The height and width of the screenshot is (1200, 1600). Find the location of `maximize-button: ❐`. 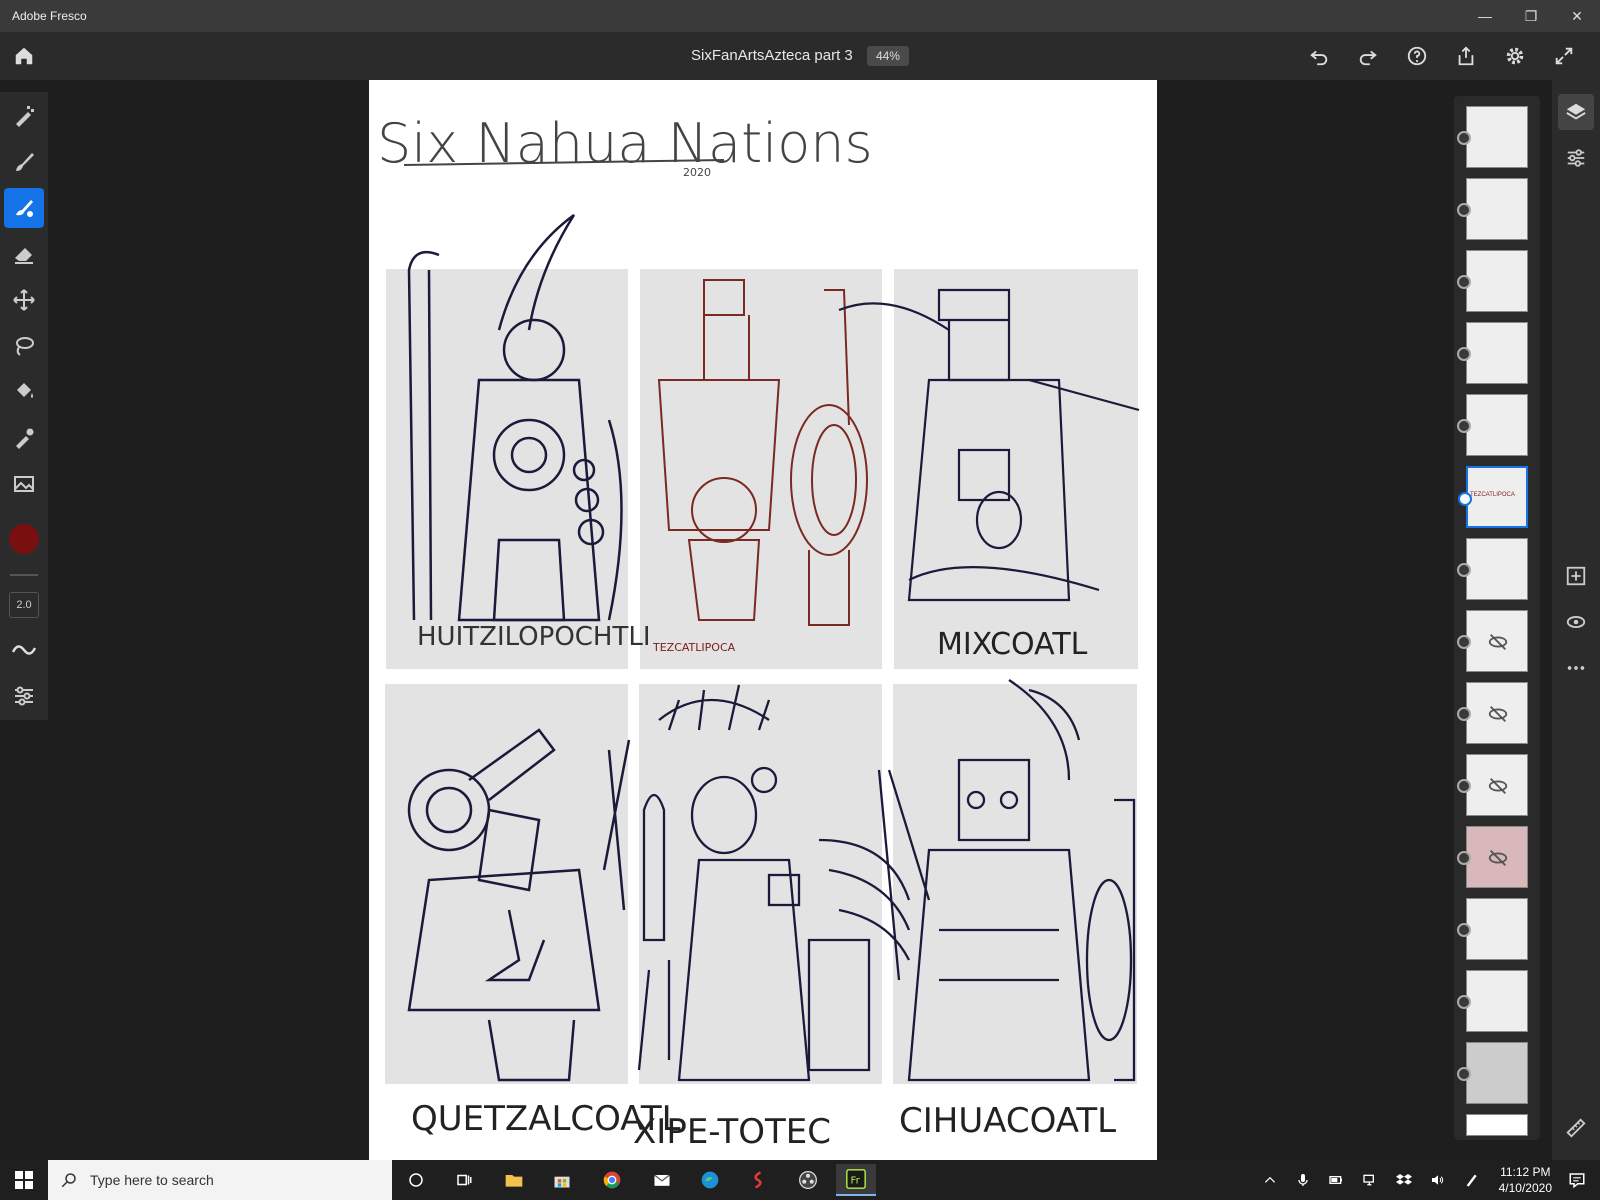

maximize-button: ❐ is located at coordinates (1531, 16).